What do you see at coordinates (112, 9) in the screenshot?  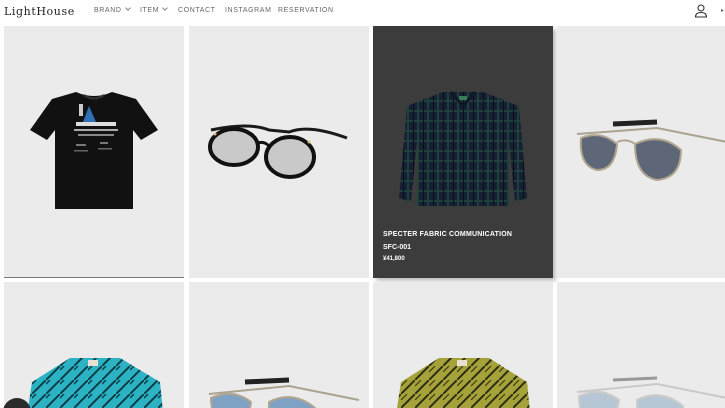 I see `nav-brand: BRAND` at bounding box center [112, 9].